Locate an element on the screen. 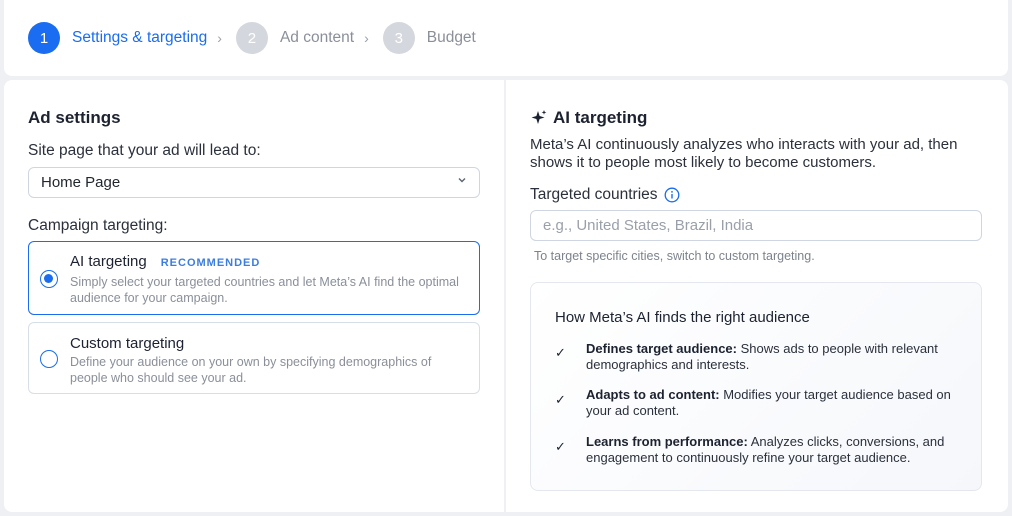 The width and height of the screenshot is (1012, 516). info-box-title: How Meta’s AI finds the right audience is located at coordinates (682, 317).